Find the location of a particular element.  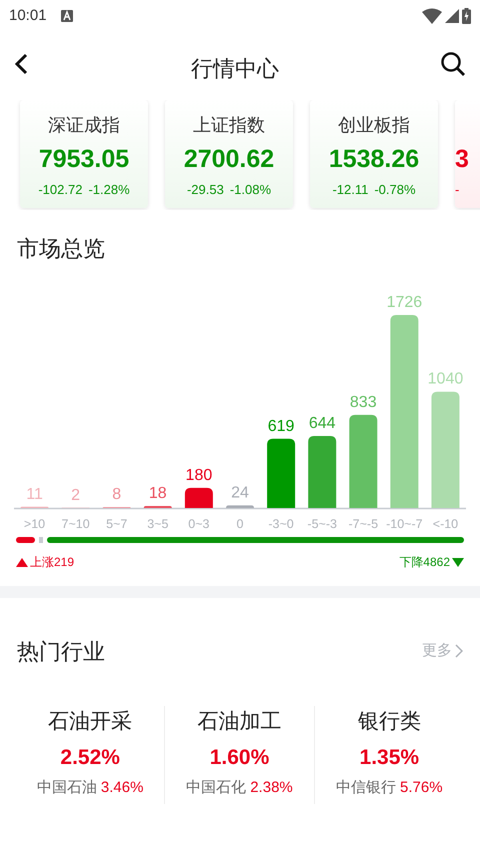

axis-label: -5~-3 is located at coordinates (322, 524).